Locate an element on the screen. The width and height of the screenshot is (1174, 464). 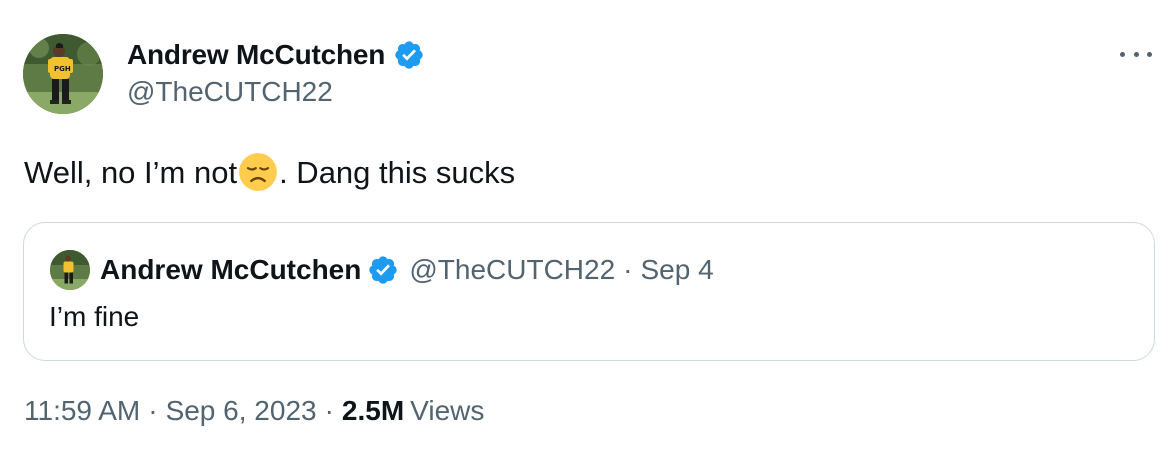
tweet-text-part: Well, no I’m not is located at coordinates (131, 172).